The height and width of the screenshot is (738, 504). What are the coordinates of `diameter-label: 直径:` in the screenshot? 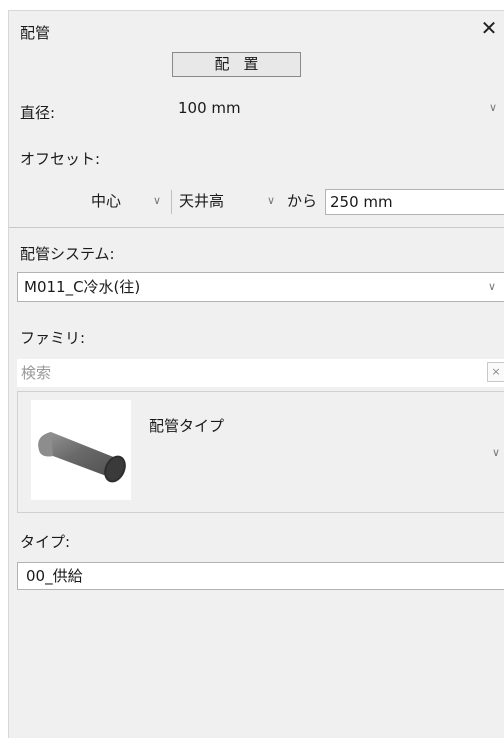 It's located at (38, 113).